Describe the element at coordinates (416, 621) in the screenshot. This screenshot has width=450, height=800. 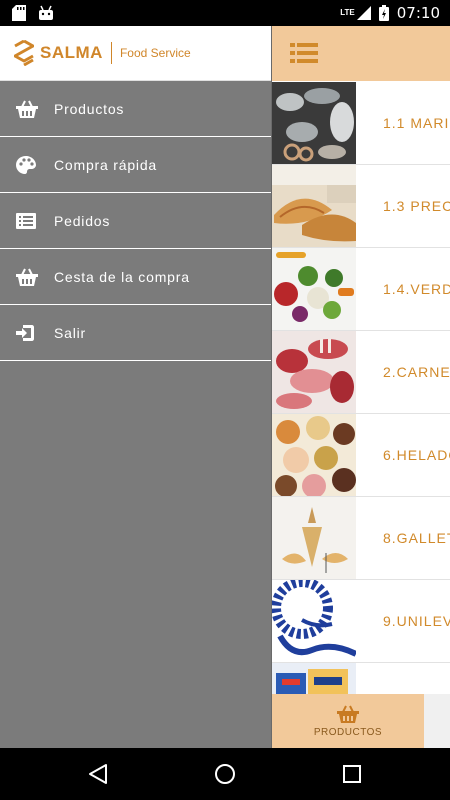
I see `category-label: 9.UNILEVE` at that location.